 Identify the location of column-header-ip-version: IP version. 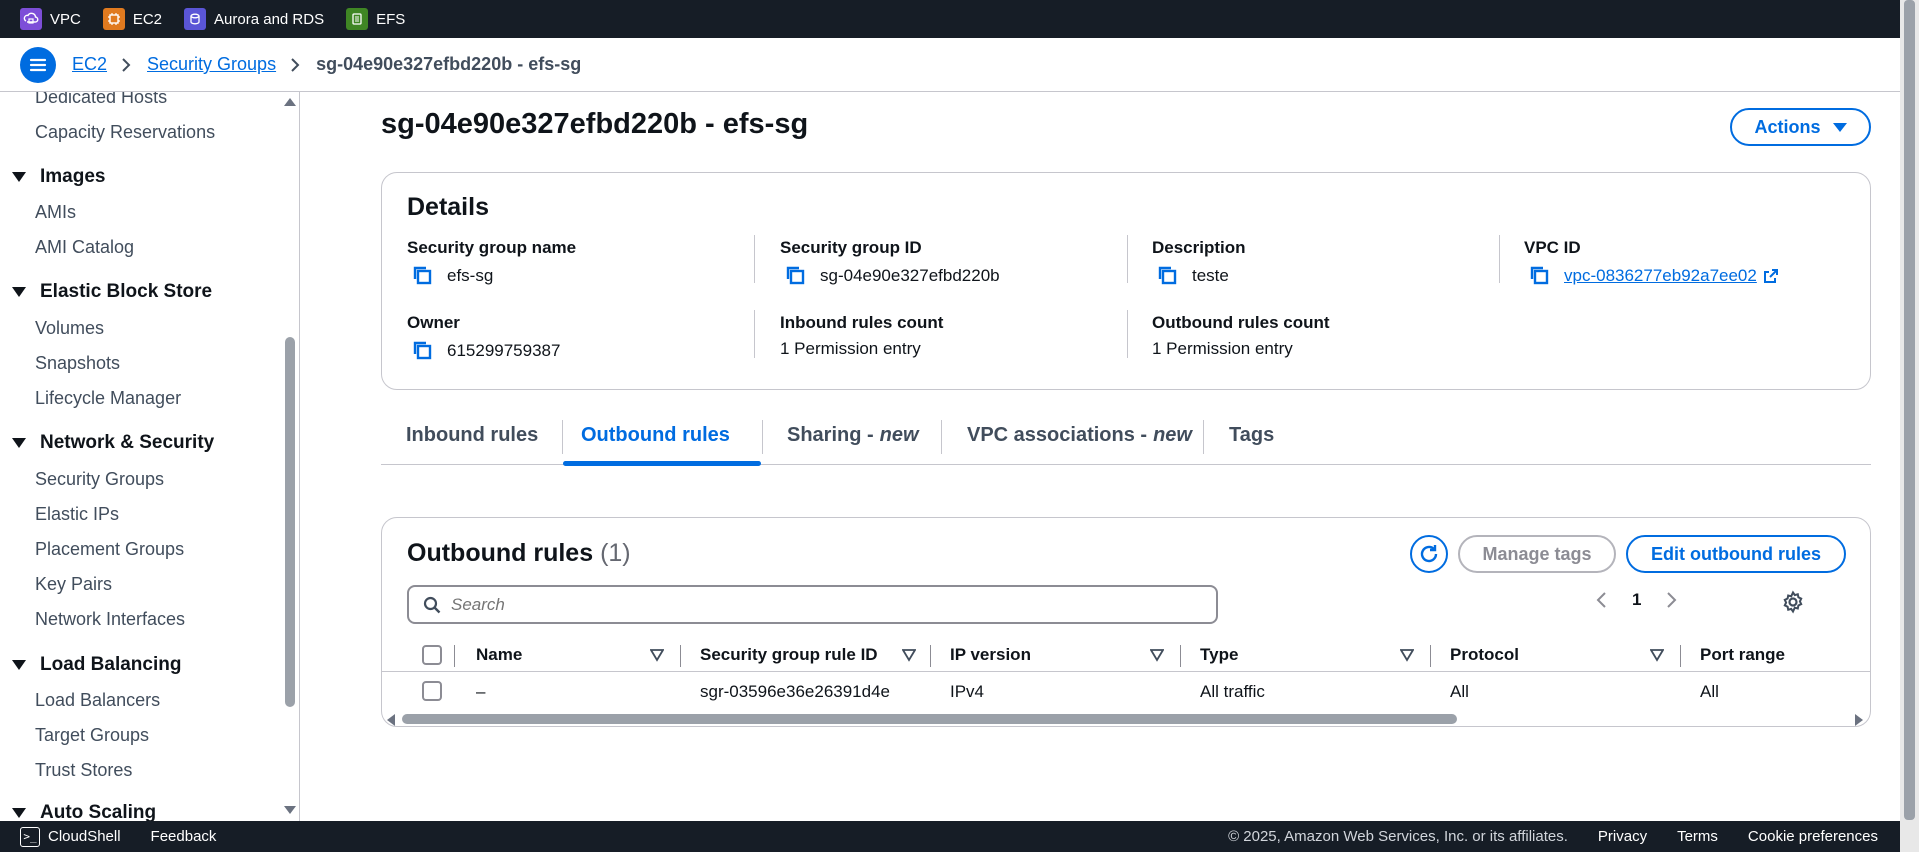
(990, 655).